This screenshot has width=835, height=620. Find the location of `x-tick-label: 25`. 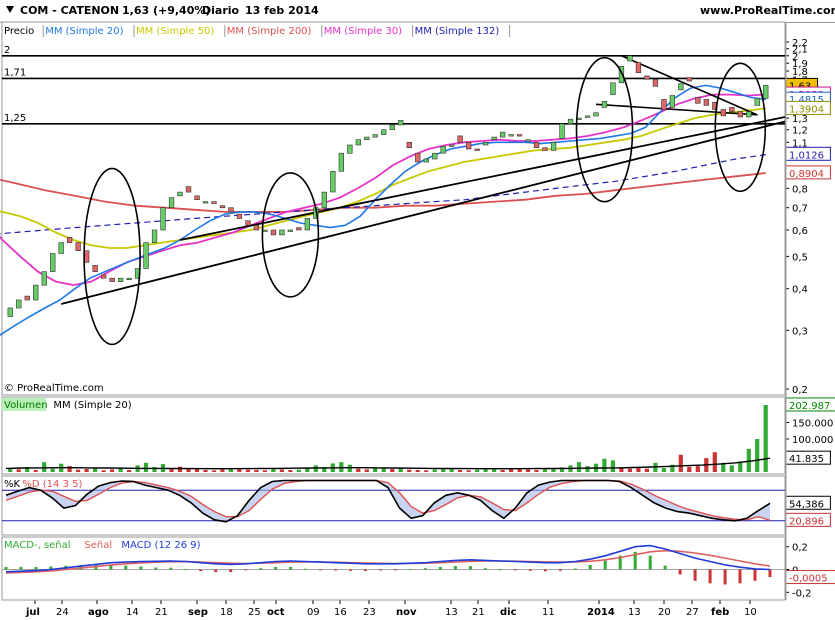

x-tick-label: 25 is located at coordinates (254, 612).